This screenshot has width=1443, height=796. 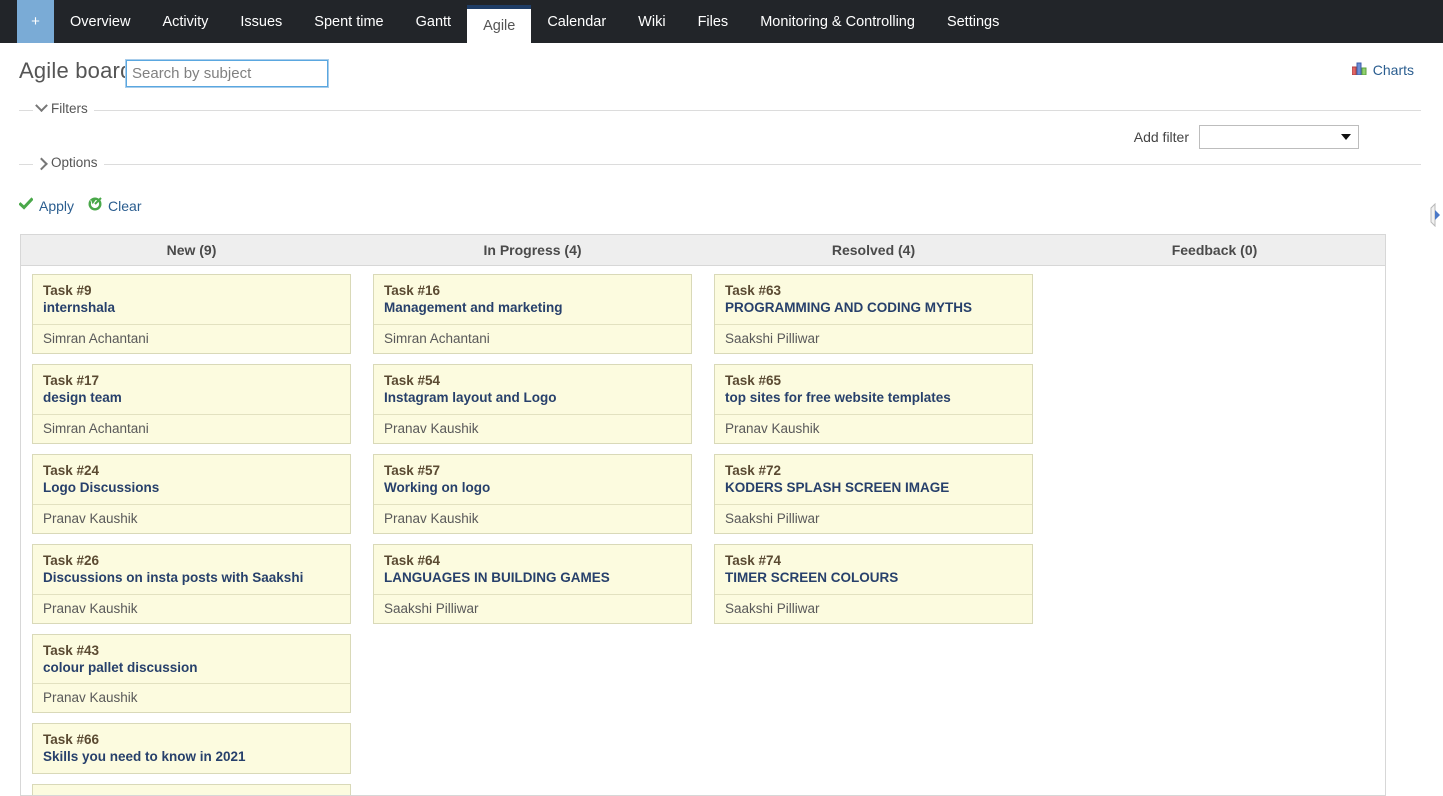 What do you see at coordinates (191, 398) in the screenshot?
I see `task-title: design team` at bounding box center [191, 398].